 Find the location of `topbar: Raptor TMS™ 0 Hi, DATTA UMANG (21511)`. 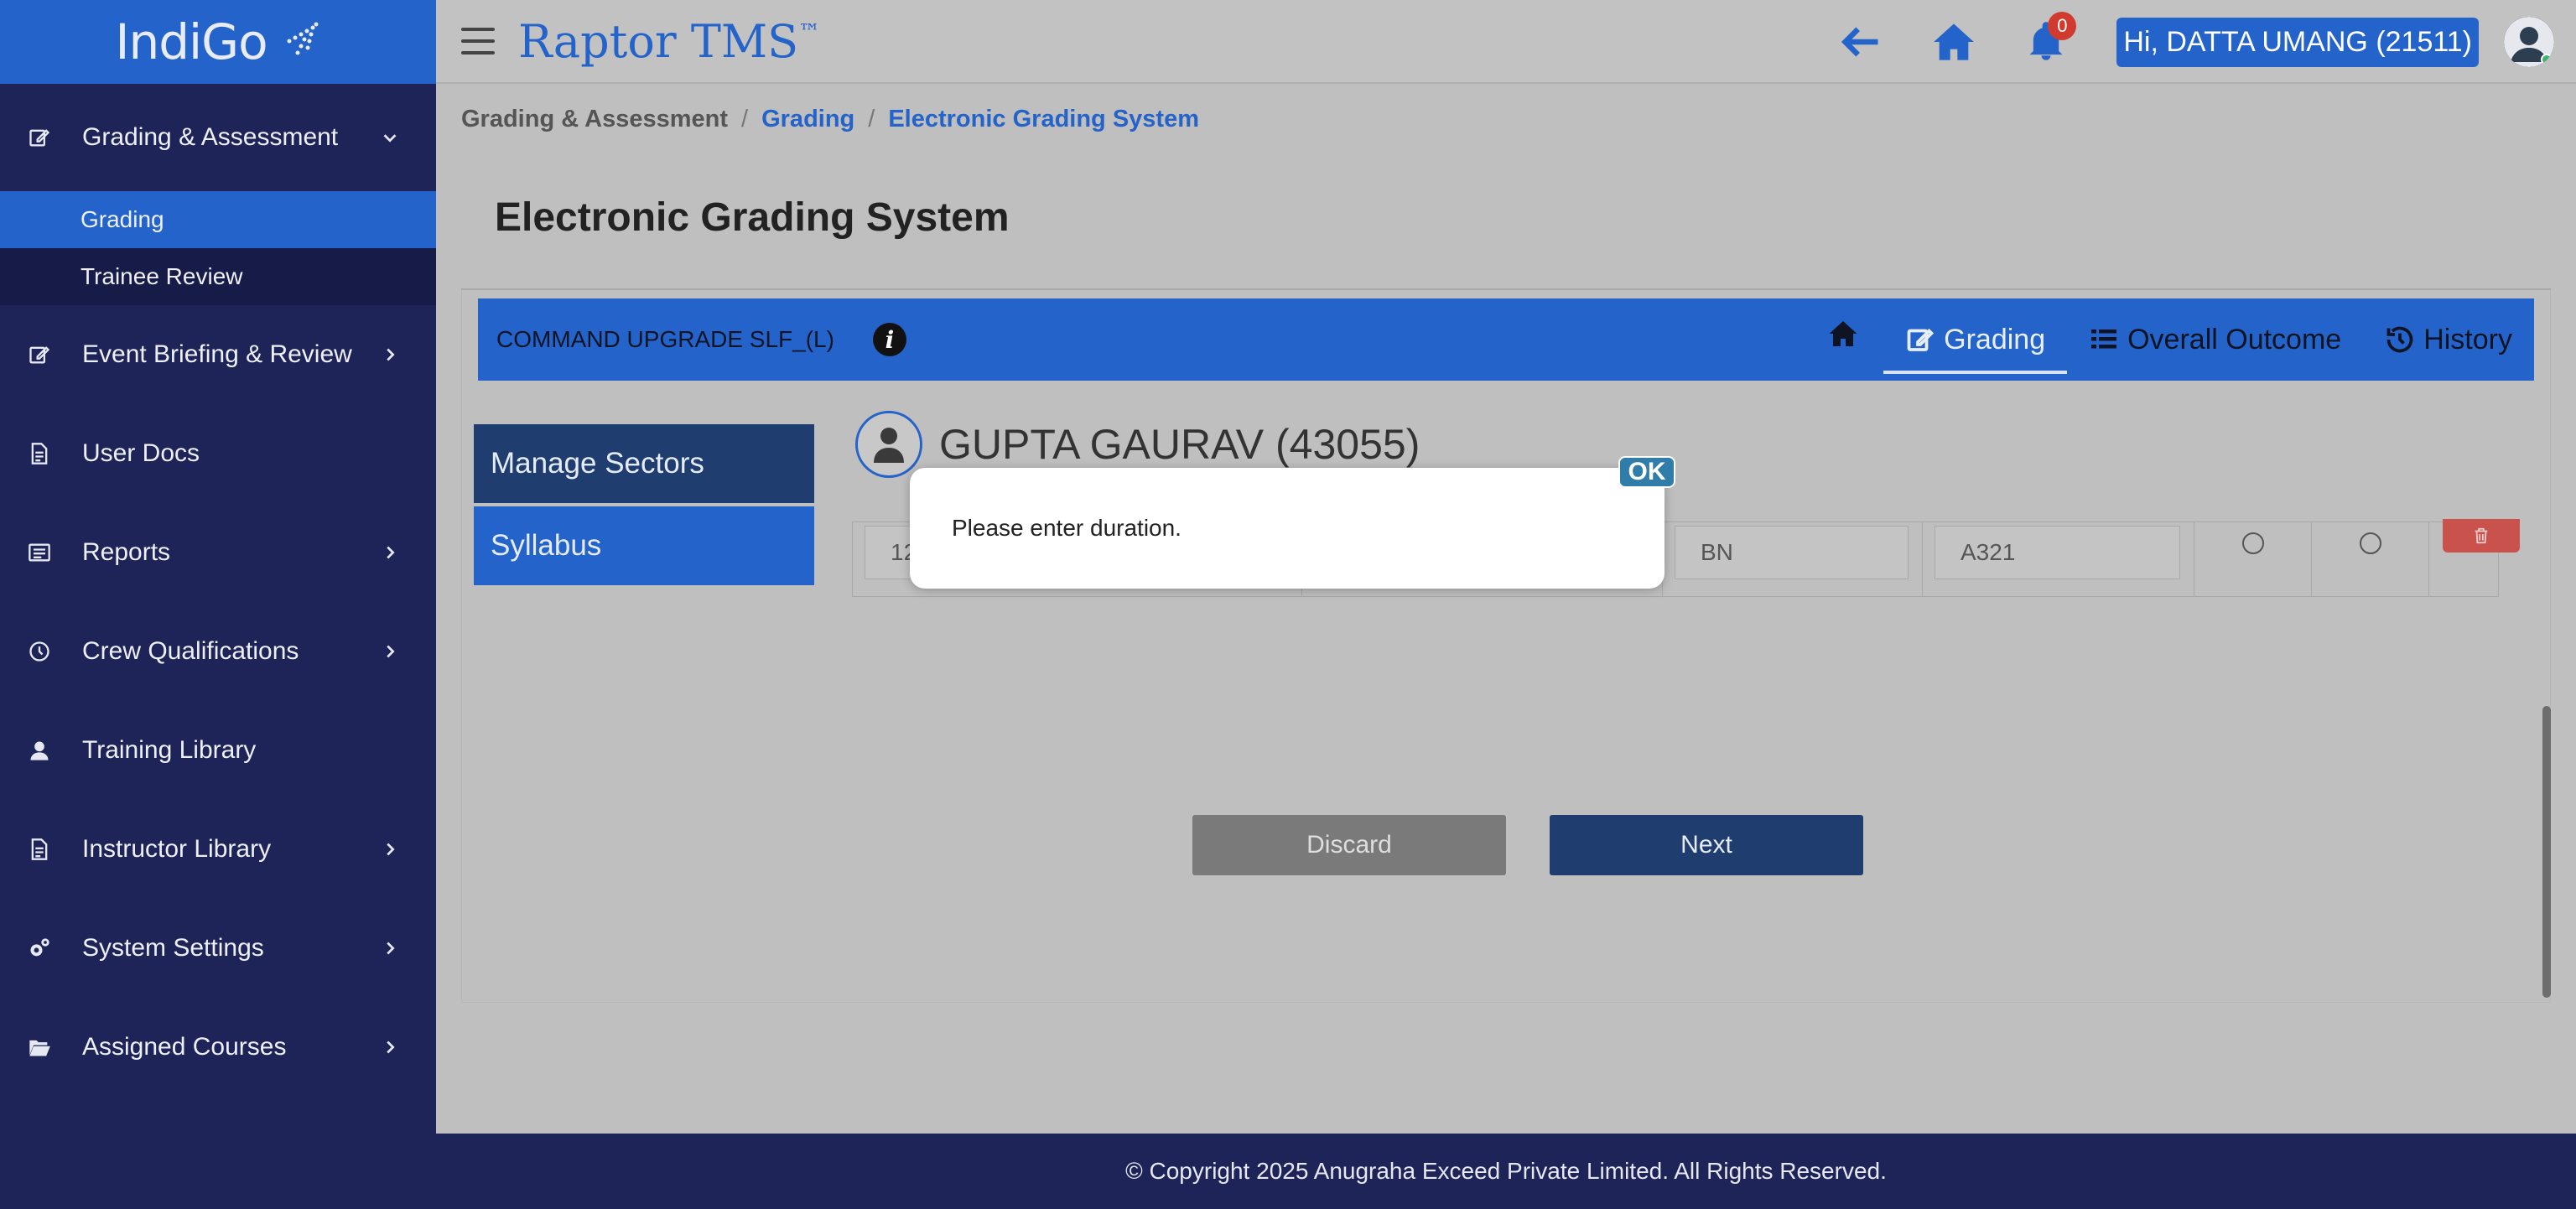

topbar: Raptor TMS™ 0 Hi, DATTA UMANG (21511) is located at coordinates (1506, 42).